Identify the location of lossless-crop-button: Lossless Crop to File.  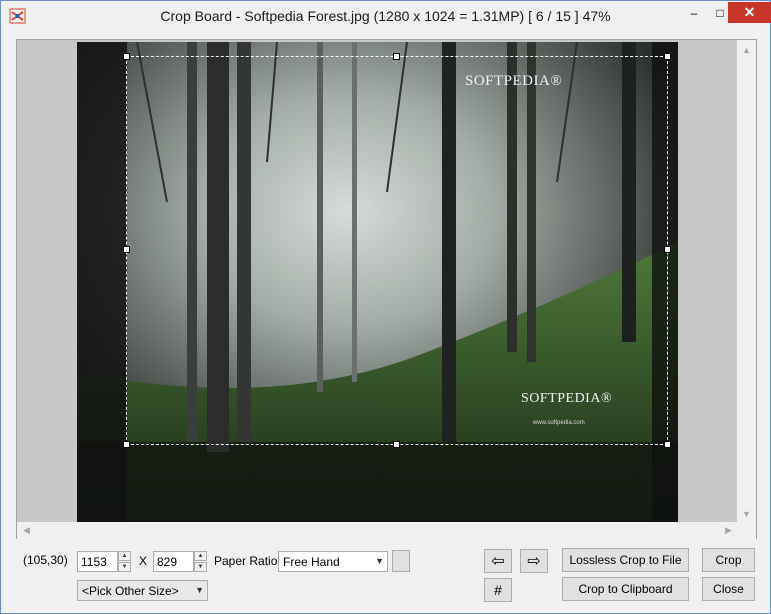
(625, 560).